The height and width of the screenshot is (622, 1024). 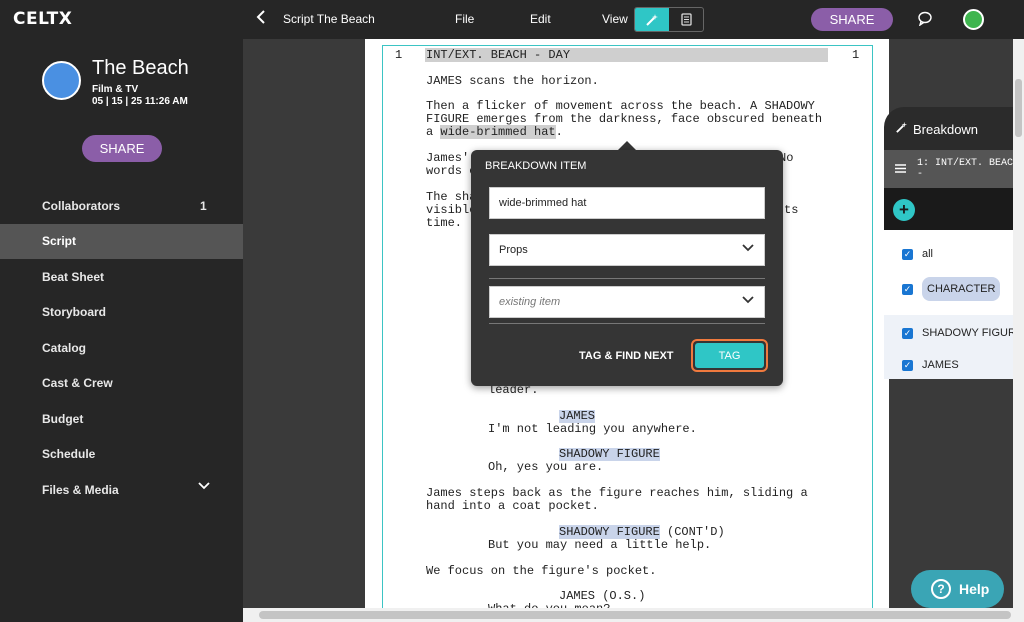 I want to click on action-line: JAMES scans the horizon., so click(x=512, y=81).